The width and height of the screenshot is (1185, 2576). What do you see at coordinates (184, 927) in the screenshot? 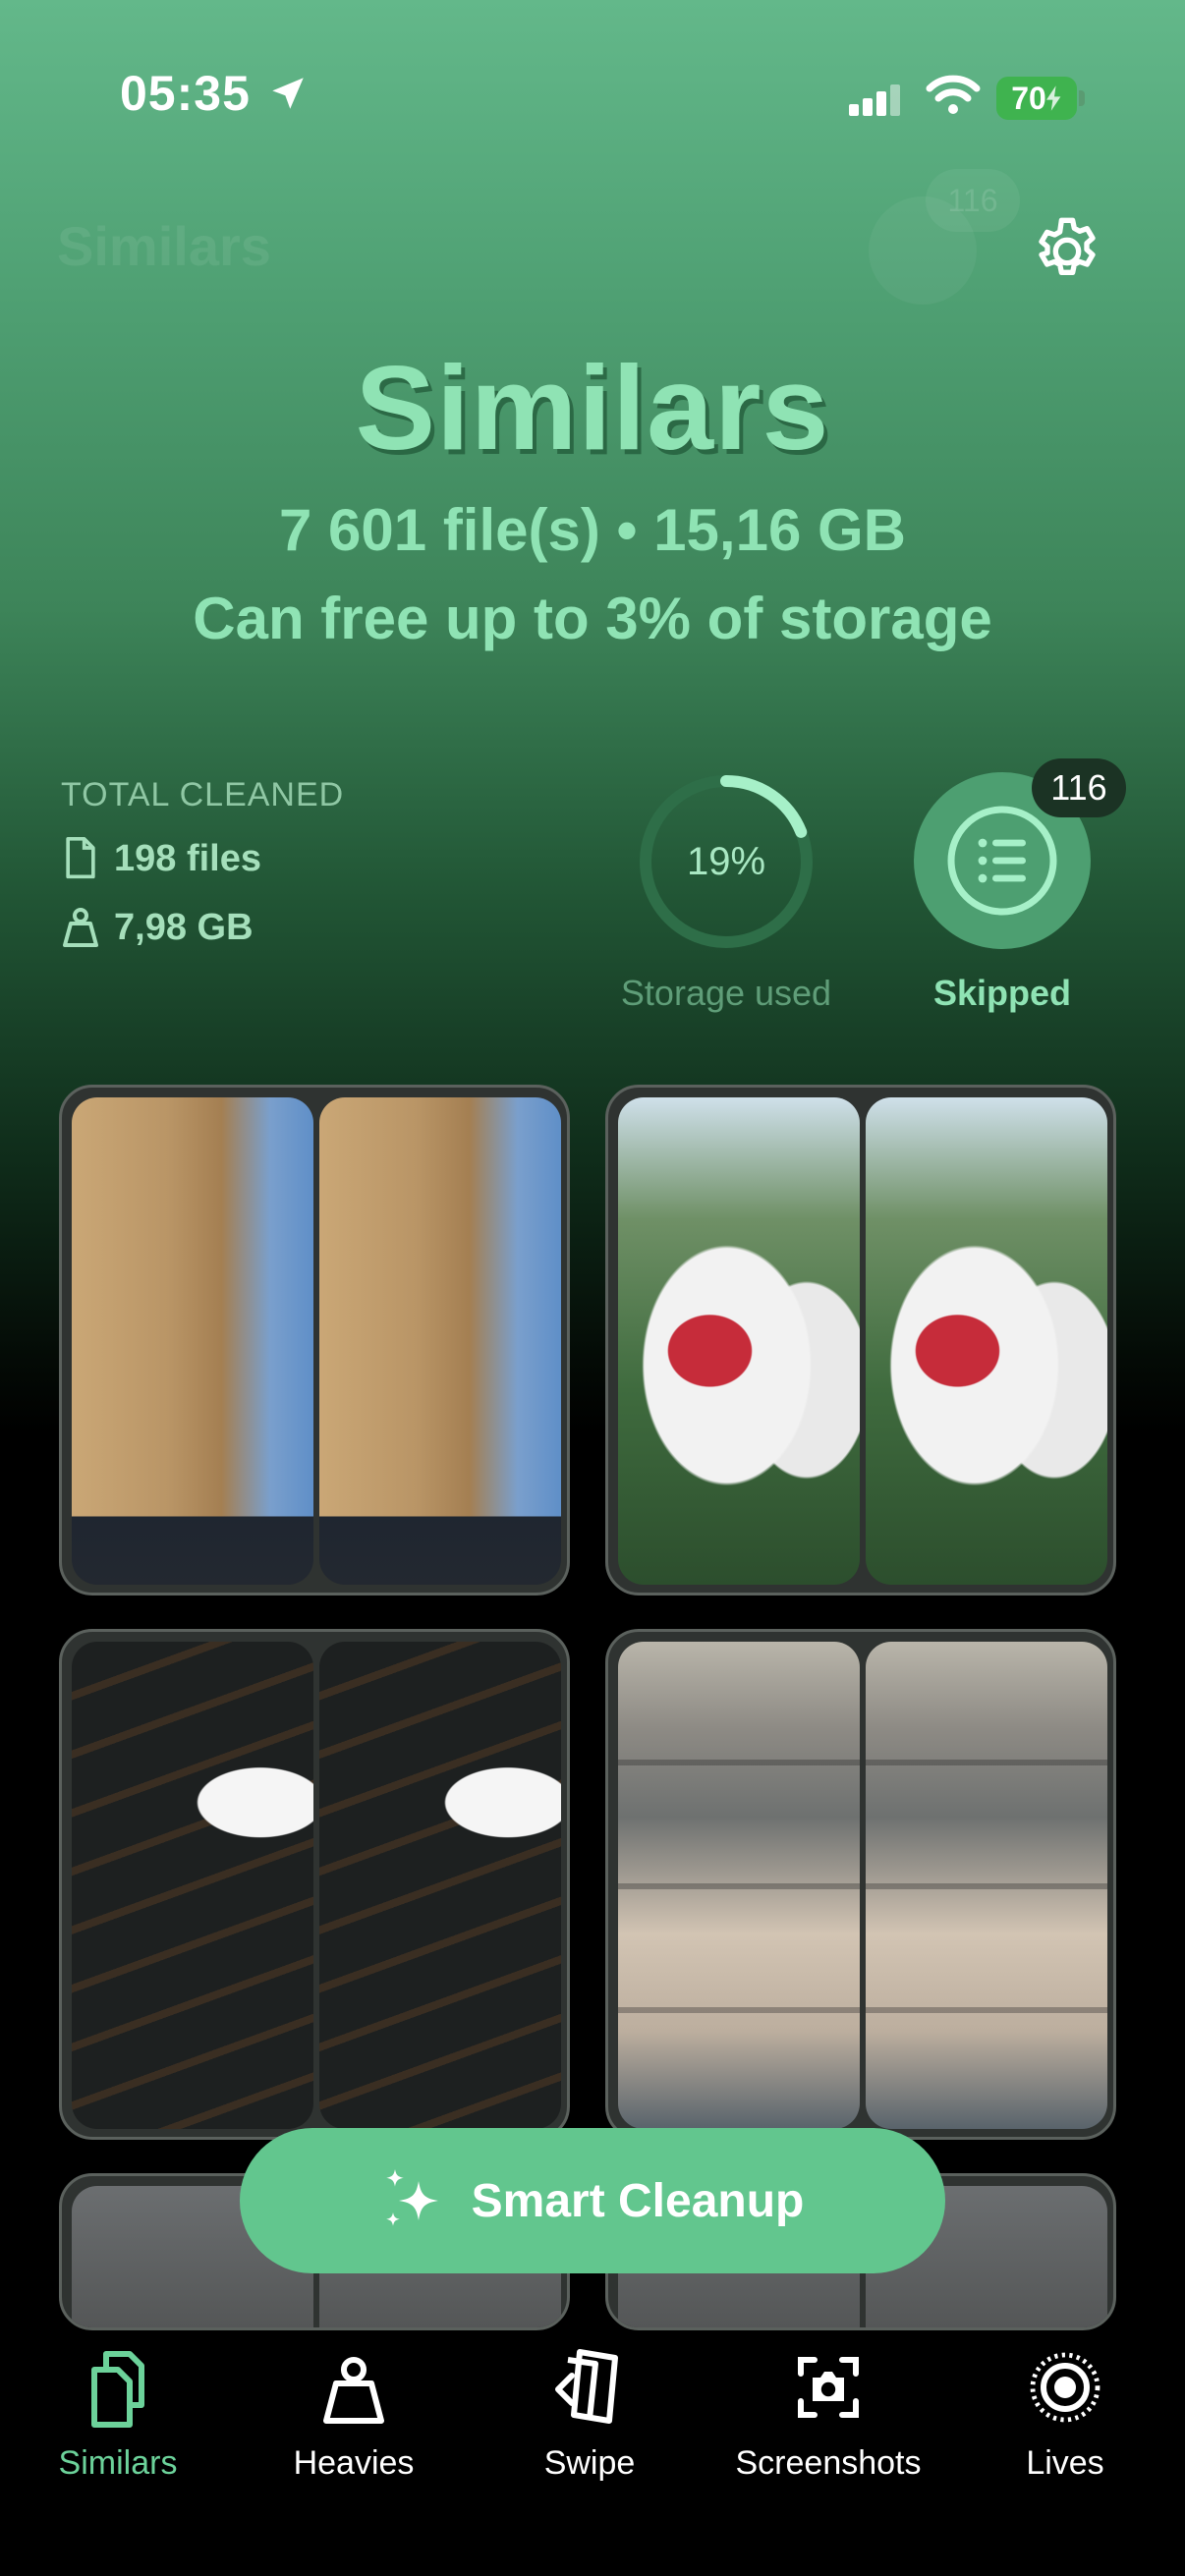
I see `cleaned-size: 7,98 GB` at bounding box center [184, 927].